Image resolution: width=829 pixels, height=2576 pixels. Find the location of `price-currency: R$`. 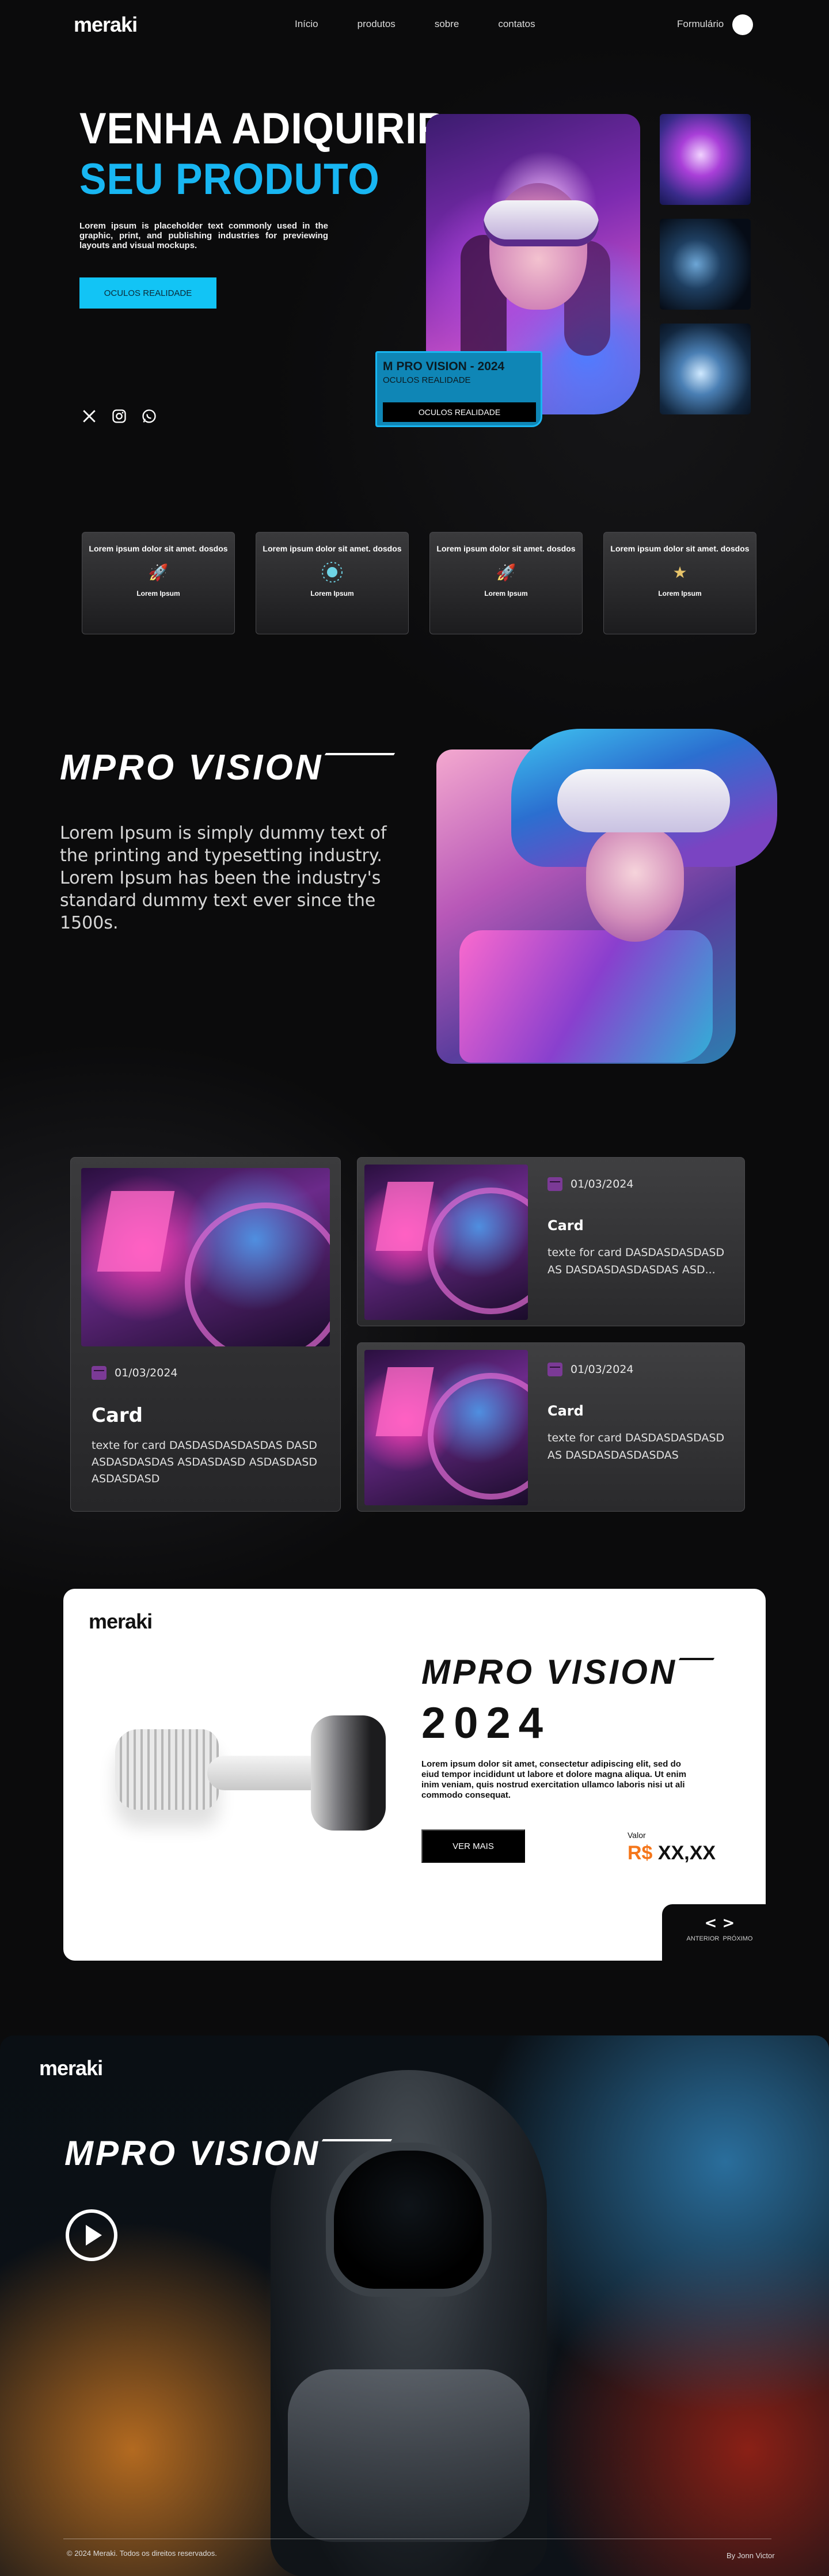

price-currency: R$ is located at coordinates (640, 1853).